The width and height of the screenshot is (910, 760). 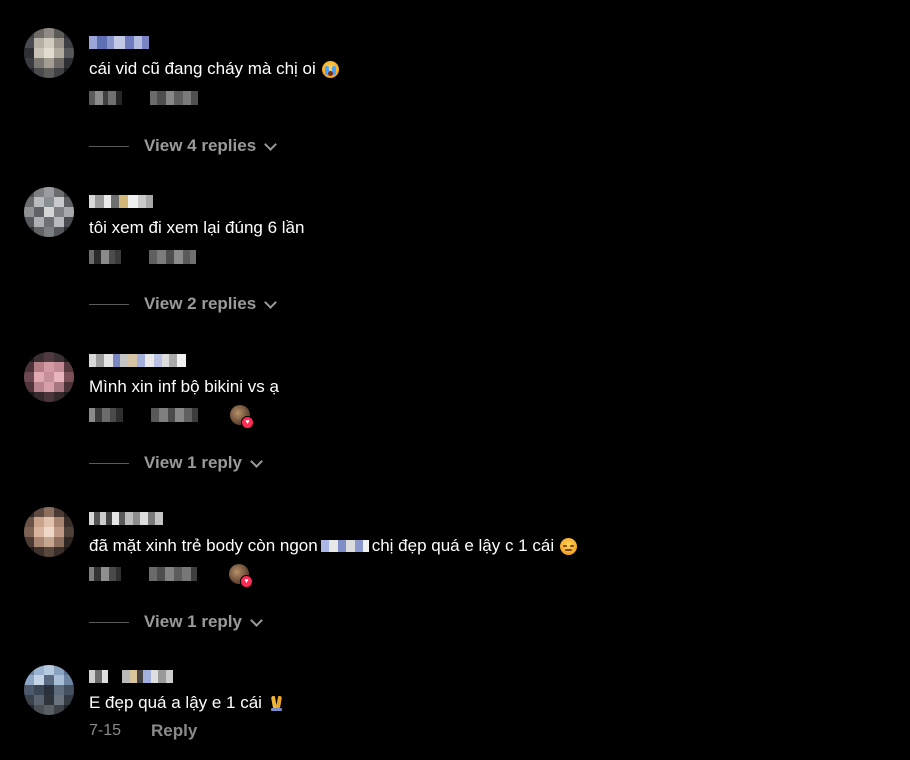 What do you see at coordinates (214, 69) in the screenshot?
I see `comment-text: cái vid cũ đang cháy mà chị oi` at bounding box center [214, 69].